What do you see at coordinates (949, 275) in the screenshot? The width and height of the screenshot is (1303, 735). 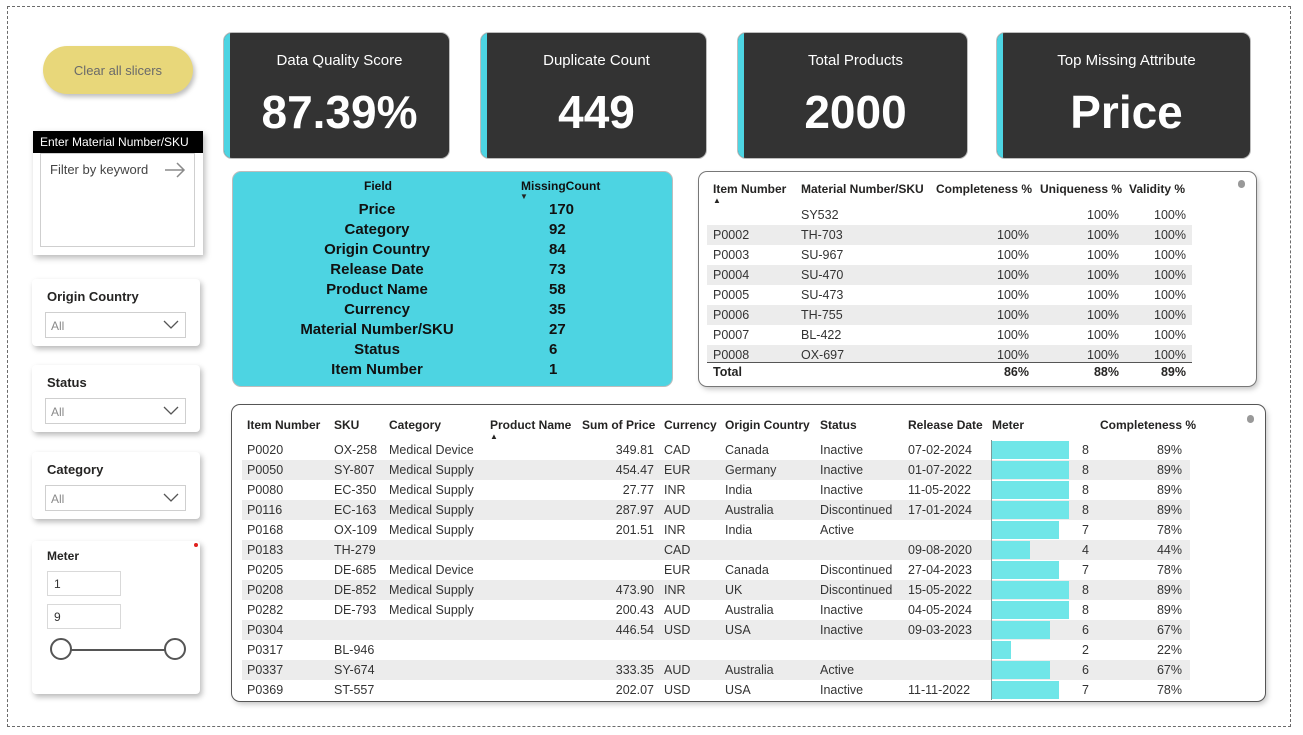 I see `table-row: P0004 SU-470 100% 100% 100%` at bounding box center [949, 275].